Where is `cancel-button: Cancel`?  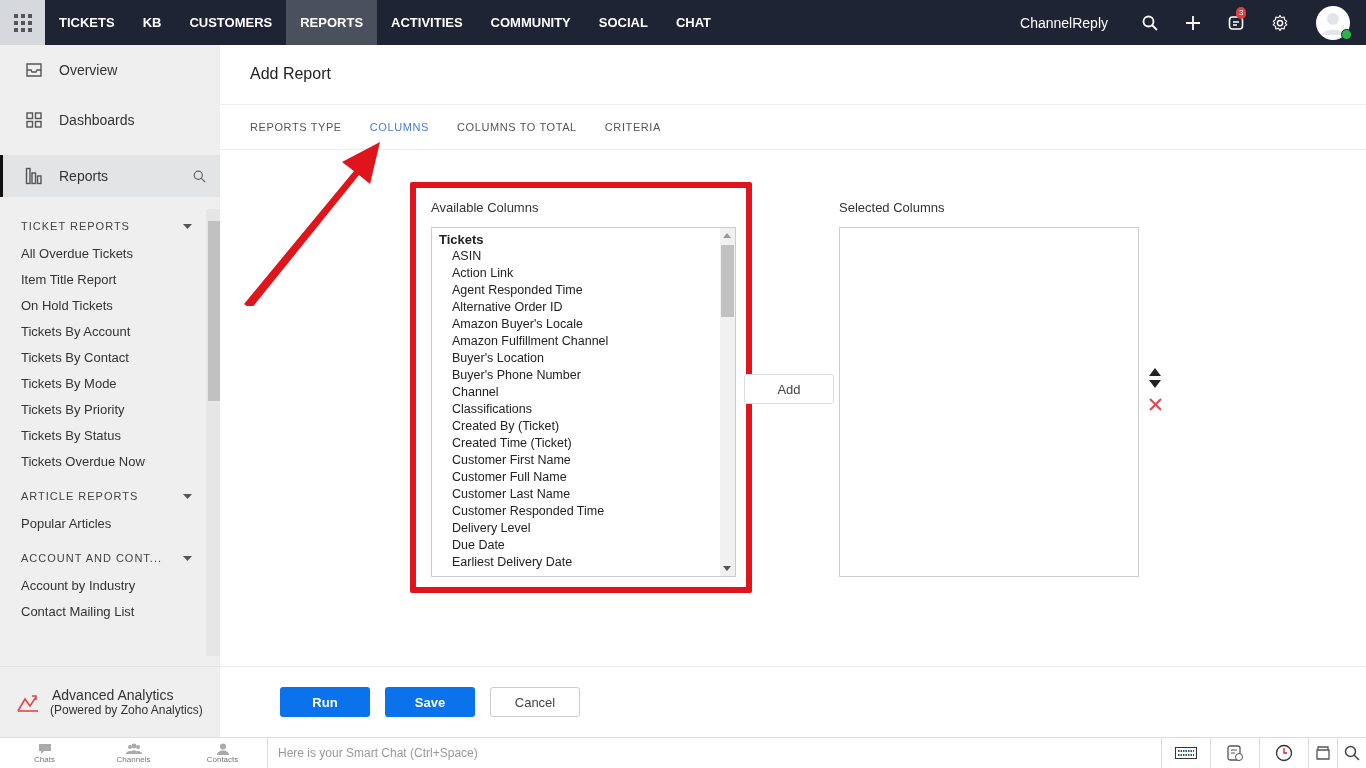 cancel-button: Cancel is located at coordinates (535, 702).